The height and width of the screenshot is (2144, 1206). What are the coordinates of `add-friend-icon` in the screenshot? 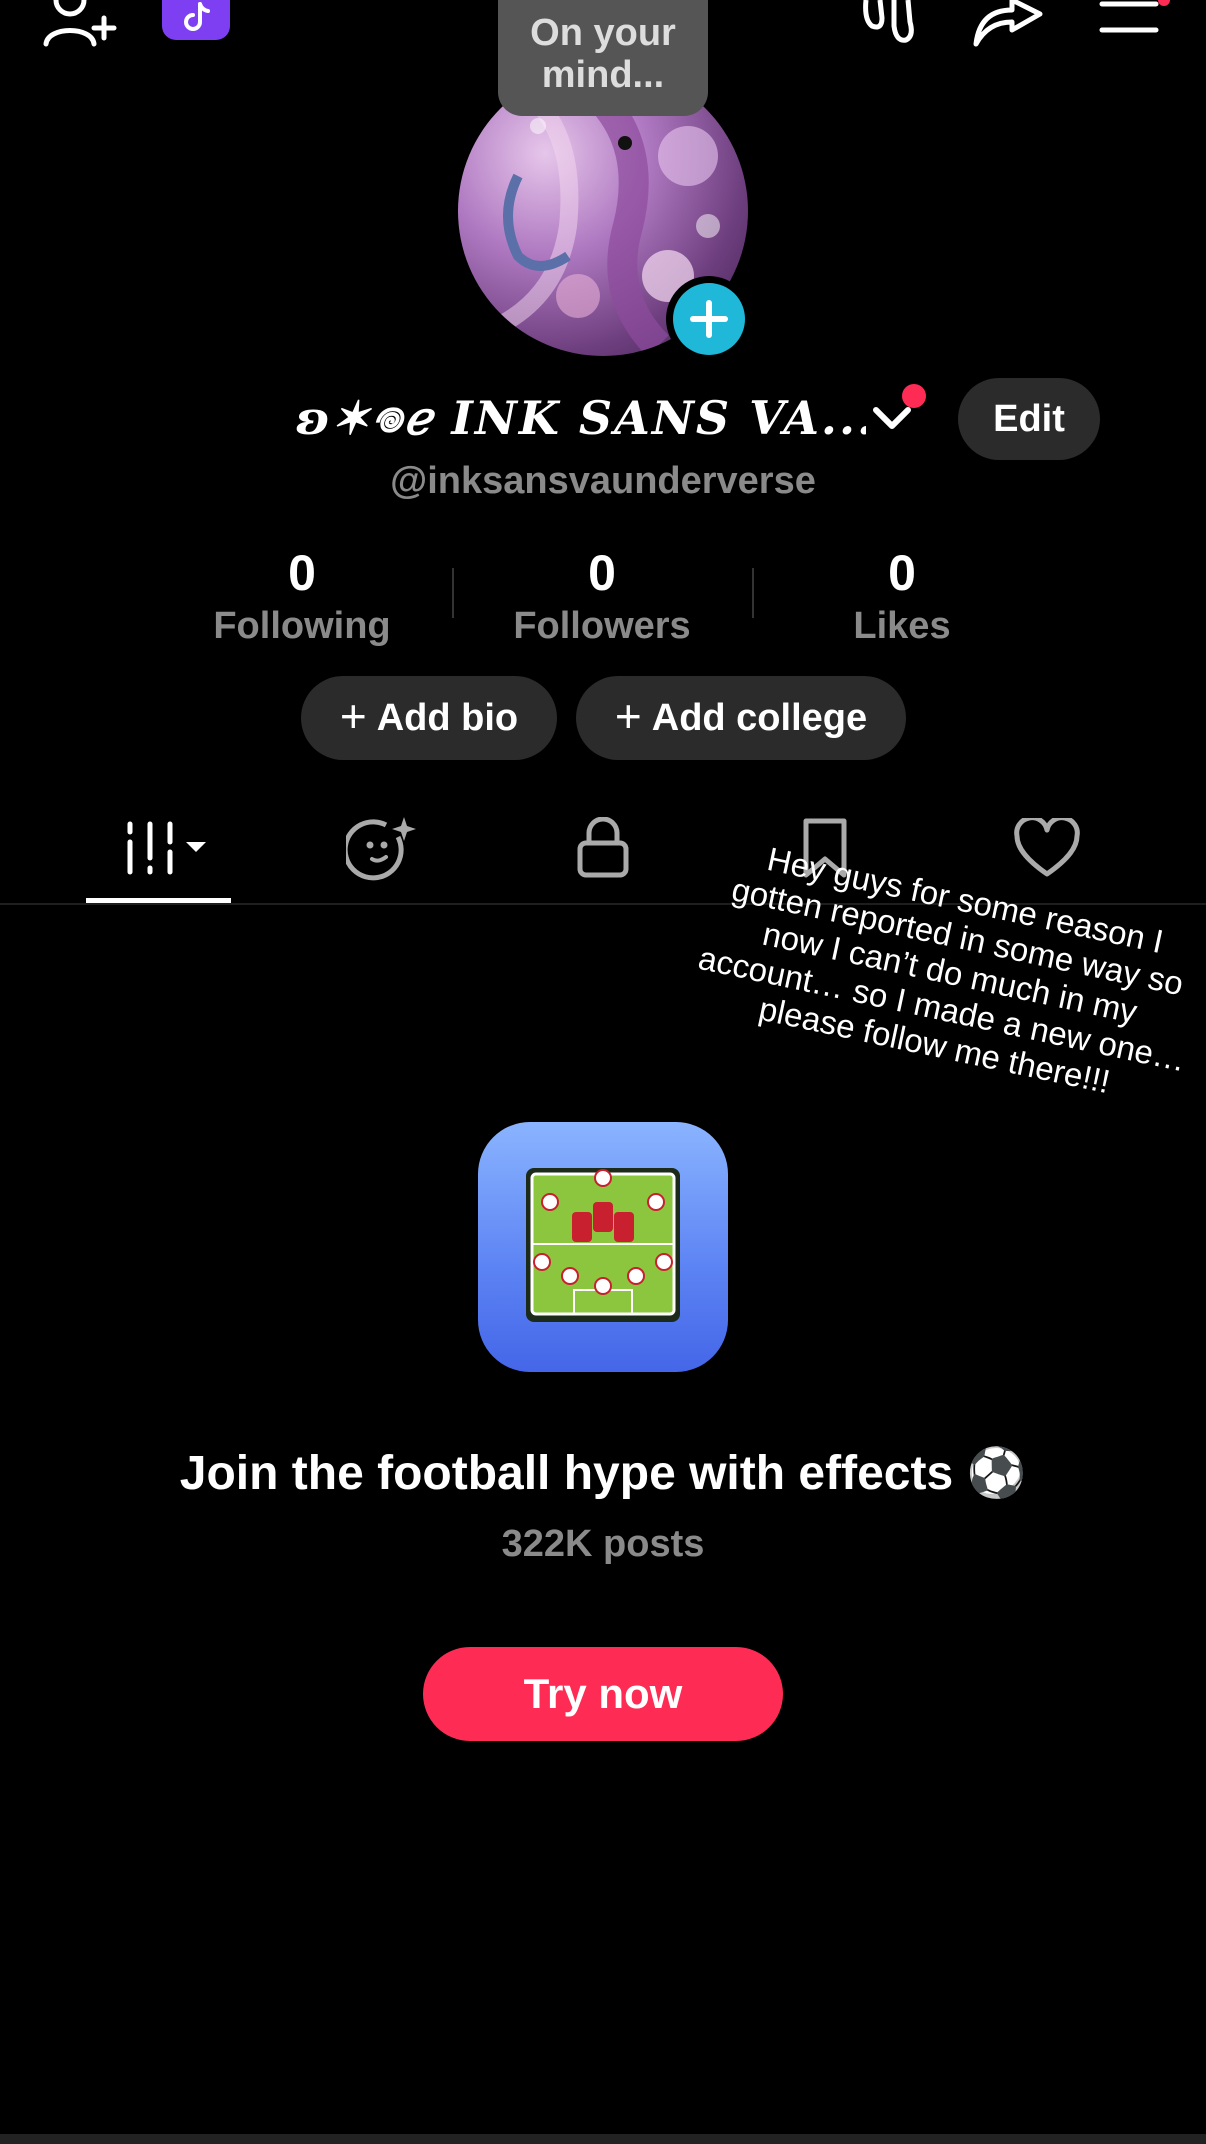 It's located at (80, 25).